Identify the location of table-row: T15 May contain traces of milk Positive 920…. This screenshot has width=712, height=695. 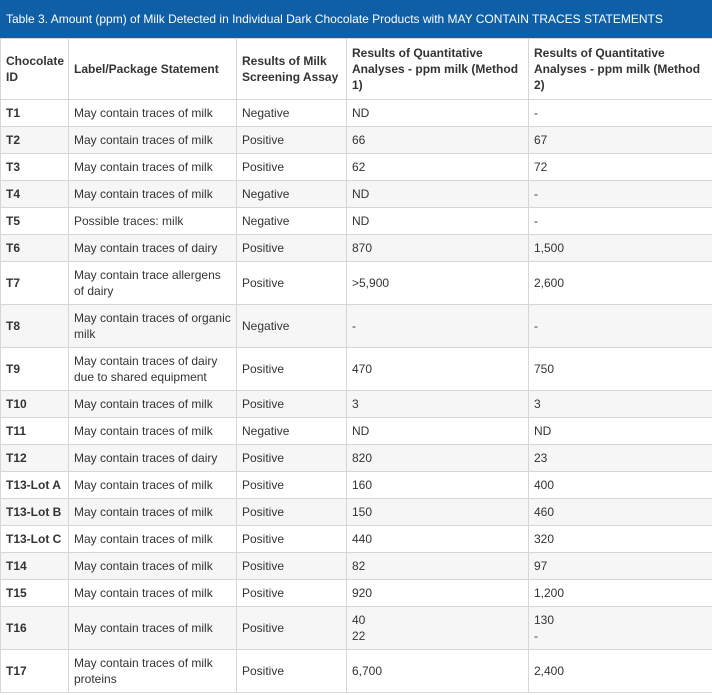
(356, 593).